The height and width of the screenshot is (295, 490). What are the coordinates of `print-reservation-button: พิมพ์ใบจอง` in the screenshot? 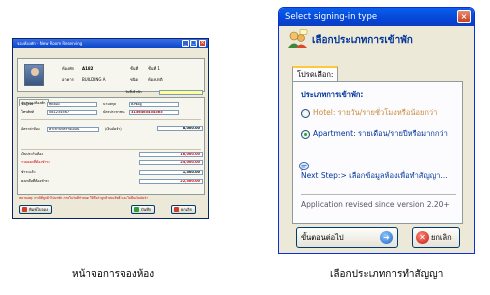 It's located at (36, 209).